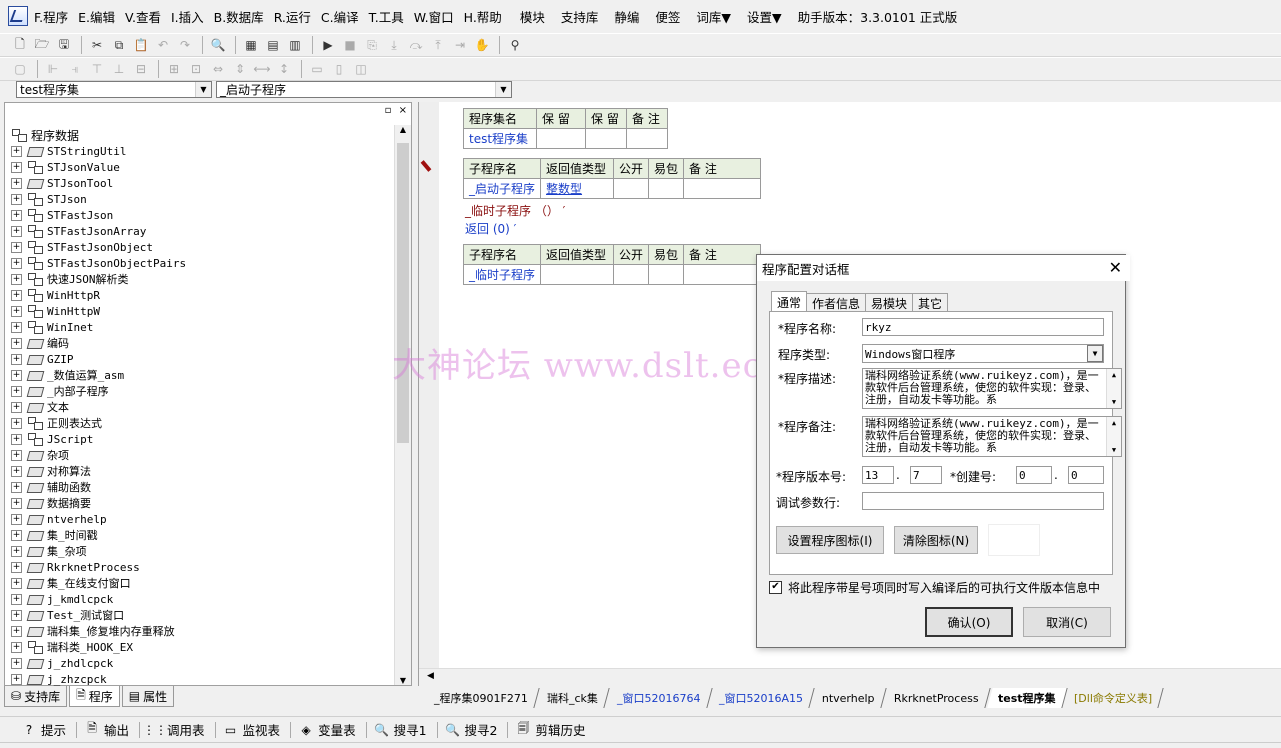 The image size is (1281, 748). Describe the element at coordinates (292, 16) in the screenshot. I see `menu-run: R.运行` at that location.